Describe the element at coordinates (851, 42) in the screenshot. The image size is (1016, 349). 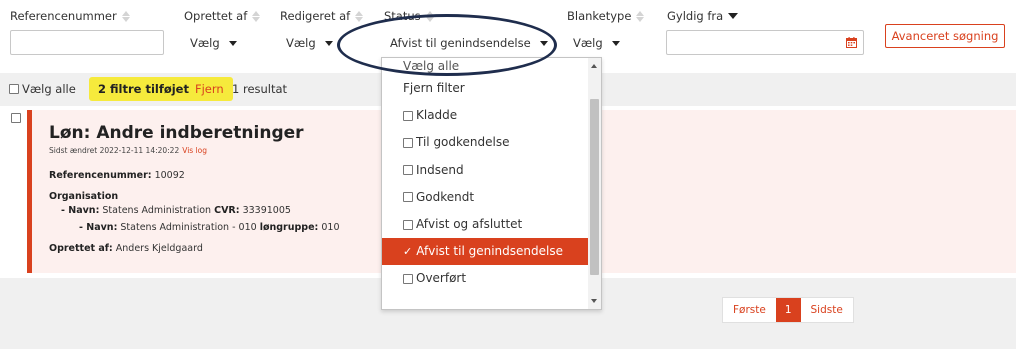
I see `calendar-icon` at that location.